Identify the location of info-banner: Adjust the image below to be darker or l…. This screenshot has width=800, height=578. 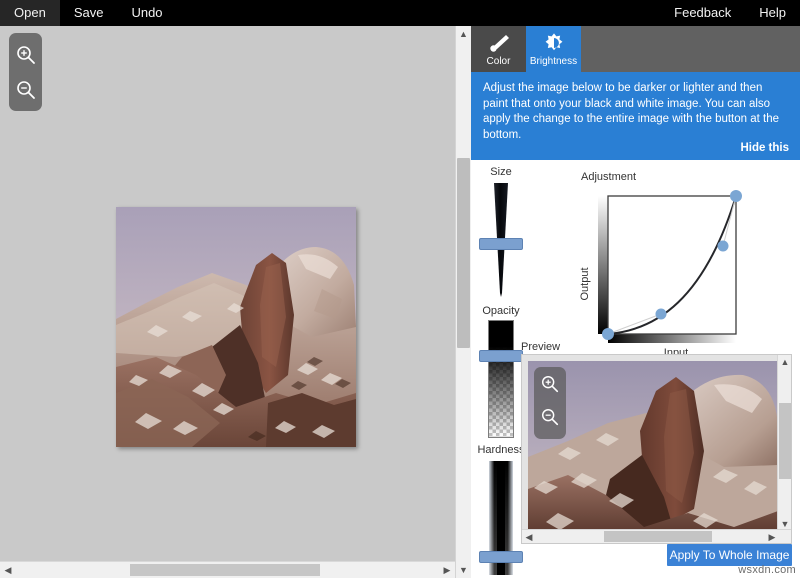
(635, 116).